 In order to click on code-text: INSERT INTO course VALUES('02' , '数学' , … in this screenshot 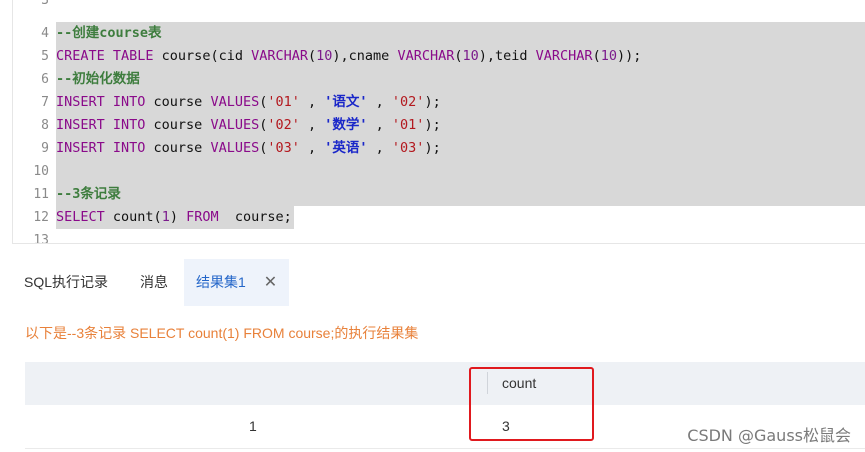, I will do `click(460, 125)`.